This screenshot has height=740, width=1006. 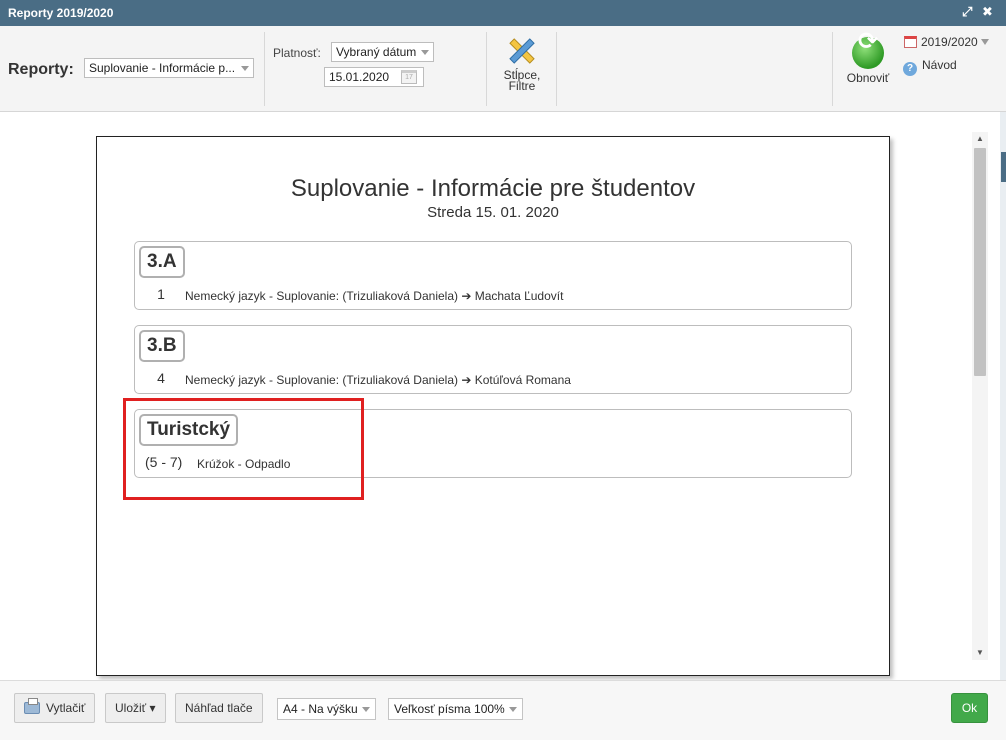 I want to click on save-label: Uložiť ▾, so click(x=135, y=708).